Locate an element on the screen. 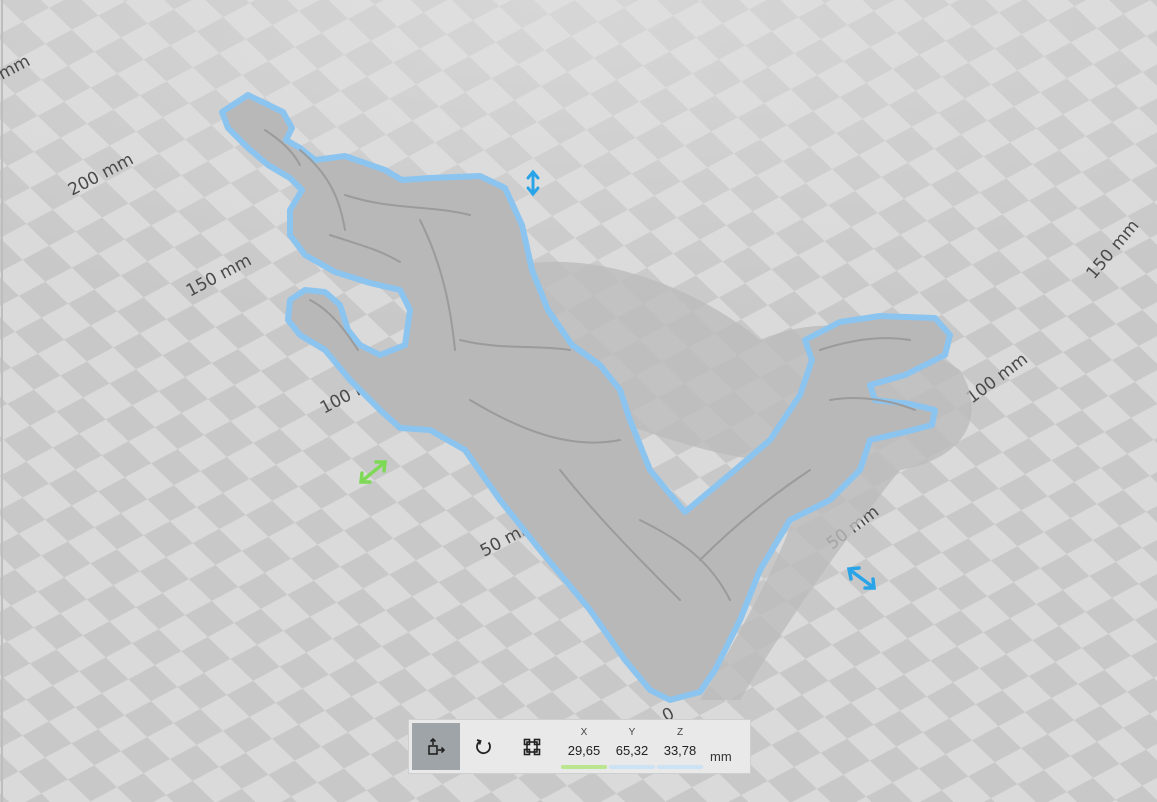 The width and height of the screenshot is (1157, 802). x-label: X is located at coordinates (584, 732).